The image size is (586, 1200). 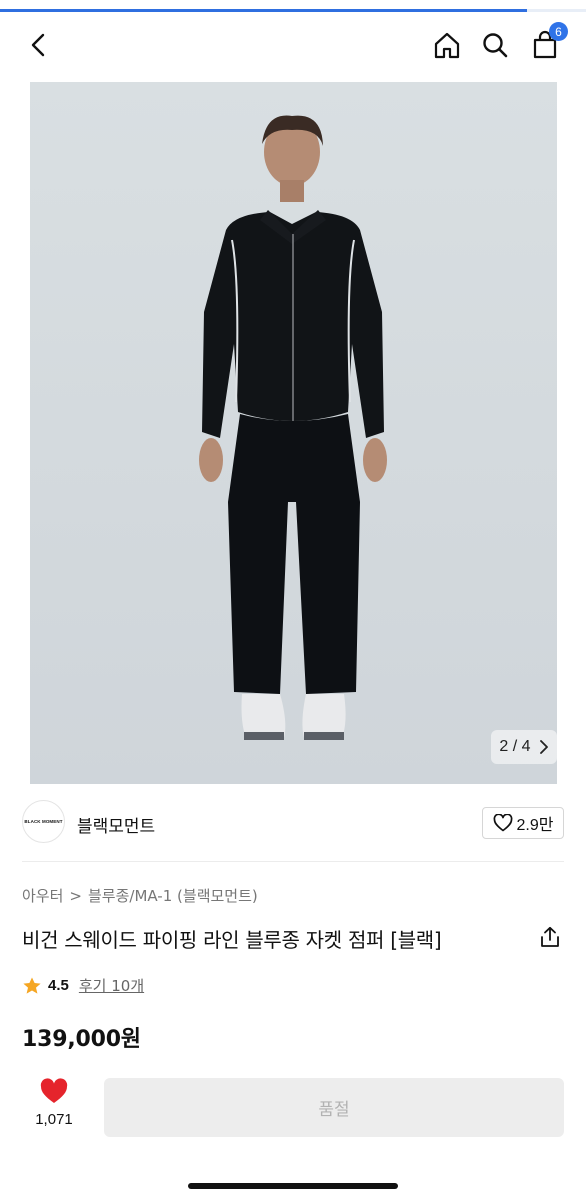 I want to click on page-load-progress-fill, so click(x=264, y=10).